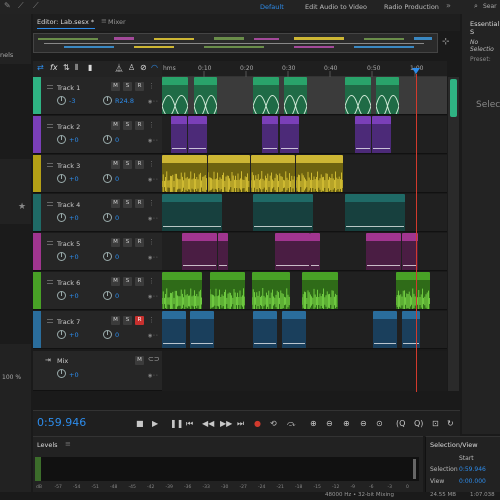 Image resolution: width=500 pixels, height=500 pixels. Describe the element at coordinates (273, 423) in the screenshot. I see `loop-button: ⟲` at that location.